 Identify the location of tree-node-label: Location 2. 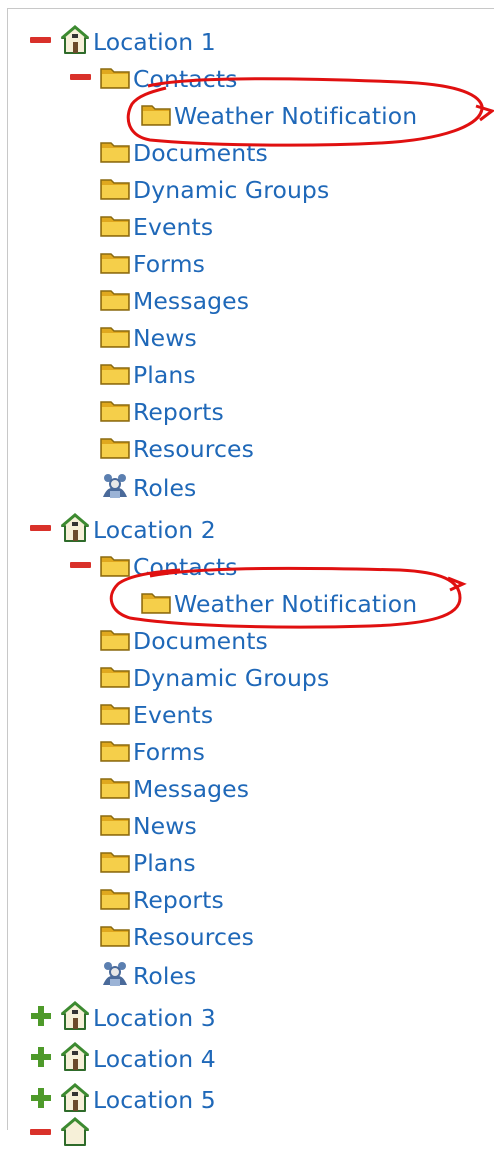
(154, 530).